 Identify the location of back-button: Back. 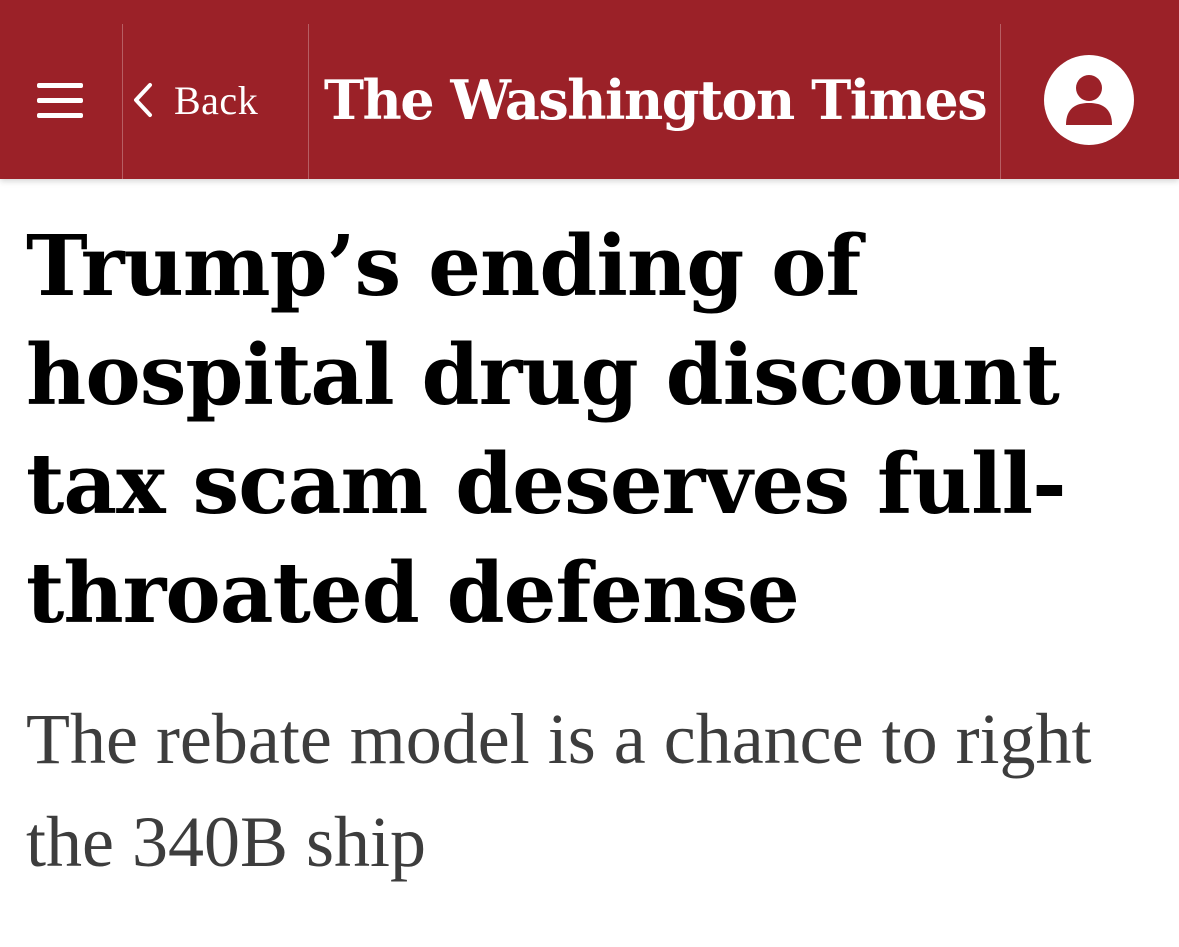
(195, 100).